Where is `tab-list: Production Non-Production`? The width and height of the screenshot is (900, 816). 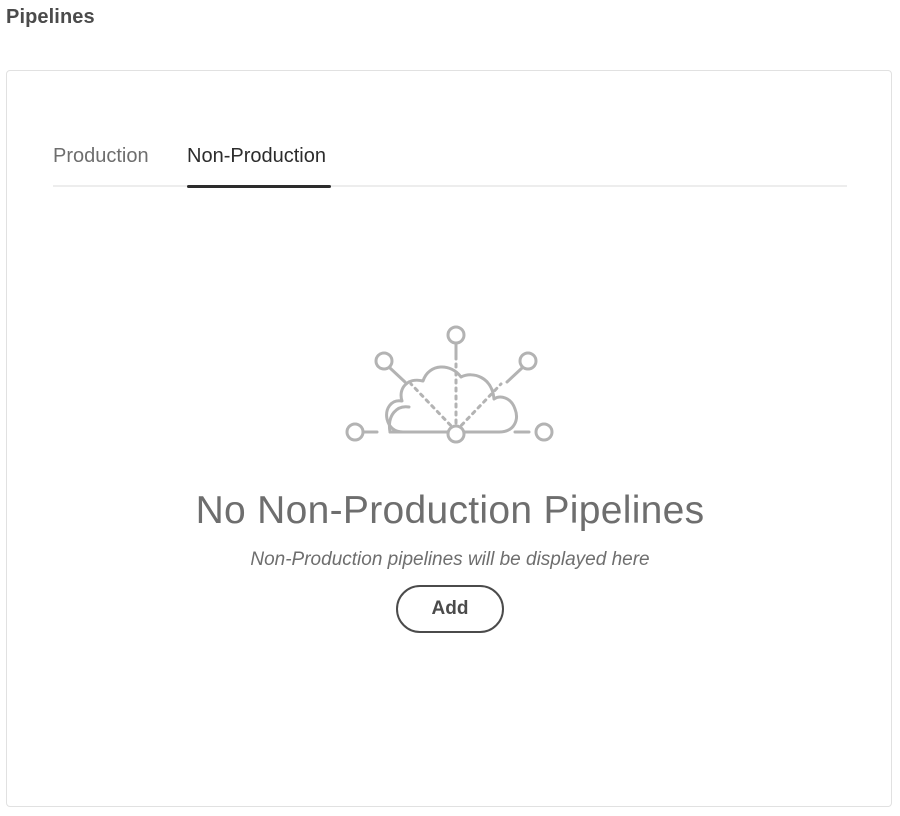
tab-list: Production Non-Production is located at coordinates (450, 162).